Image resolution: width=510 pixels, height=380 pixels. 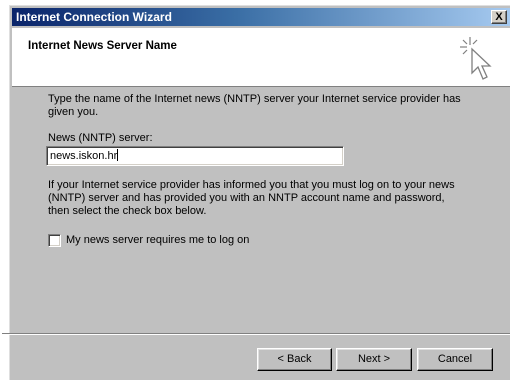 I want to click on news-server-value: news.iskon.hr, so click(x=84, y=156).